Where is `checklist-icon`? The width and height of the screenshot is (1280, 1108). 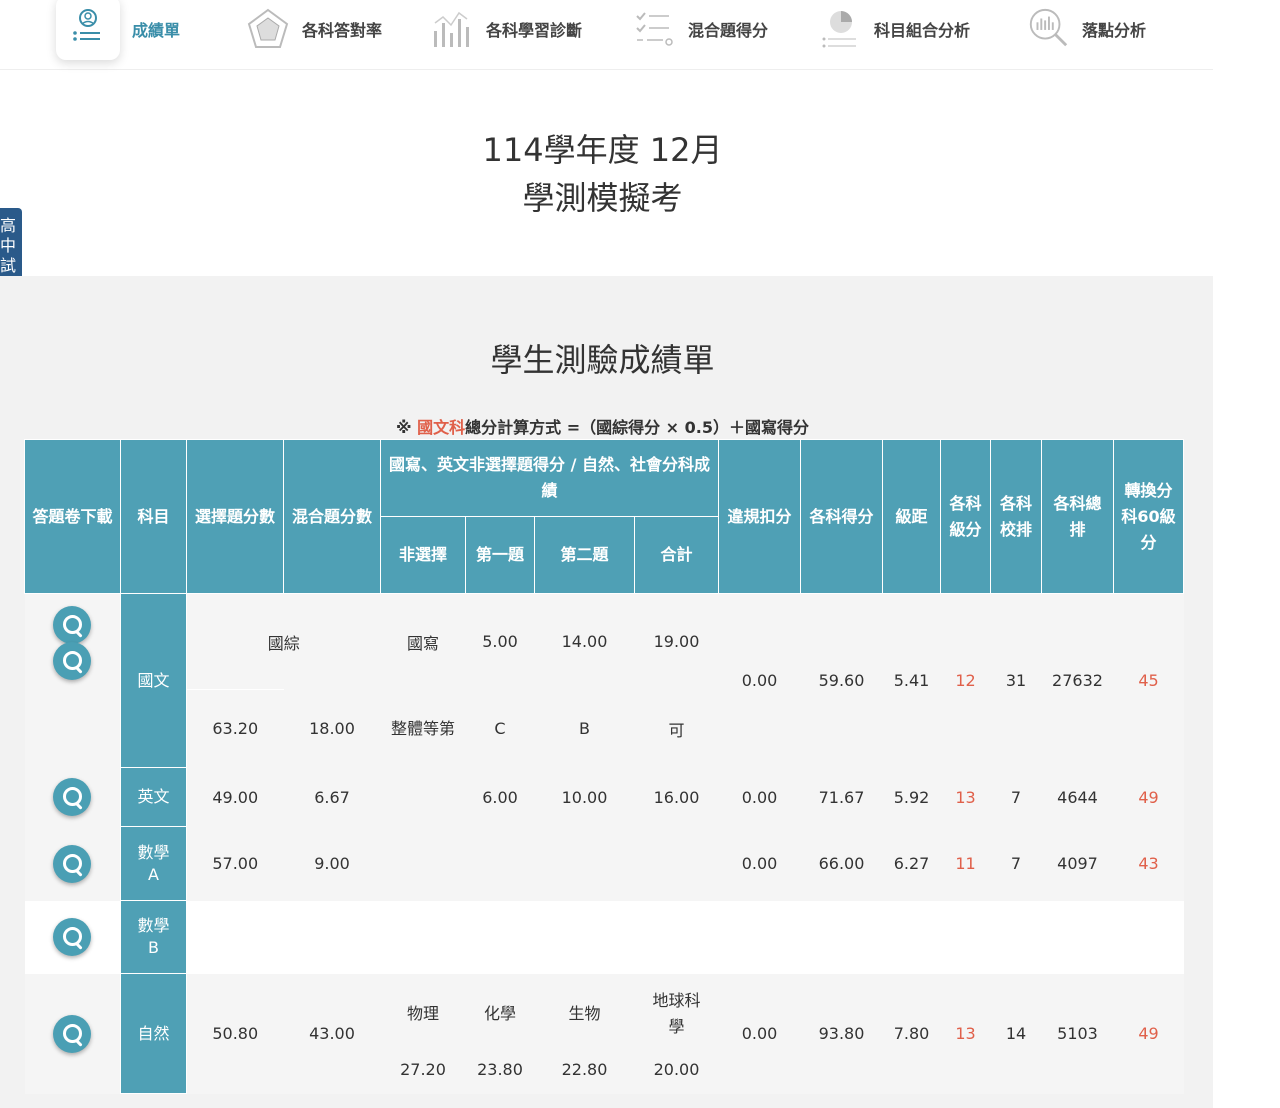
checklist-icon is located at coordinates (654, 29).